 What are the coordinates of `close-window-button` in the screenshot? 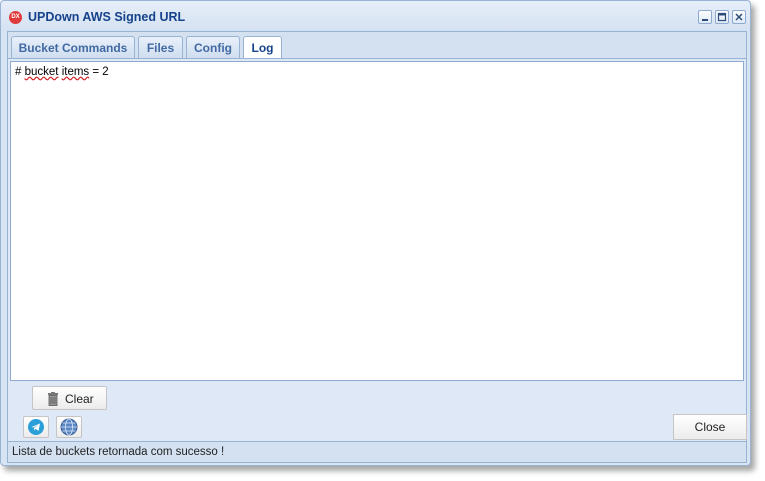 It's located at (739, 17).